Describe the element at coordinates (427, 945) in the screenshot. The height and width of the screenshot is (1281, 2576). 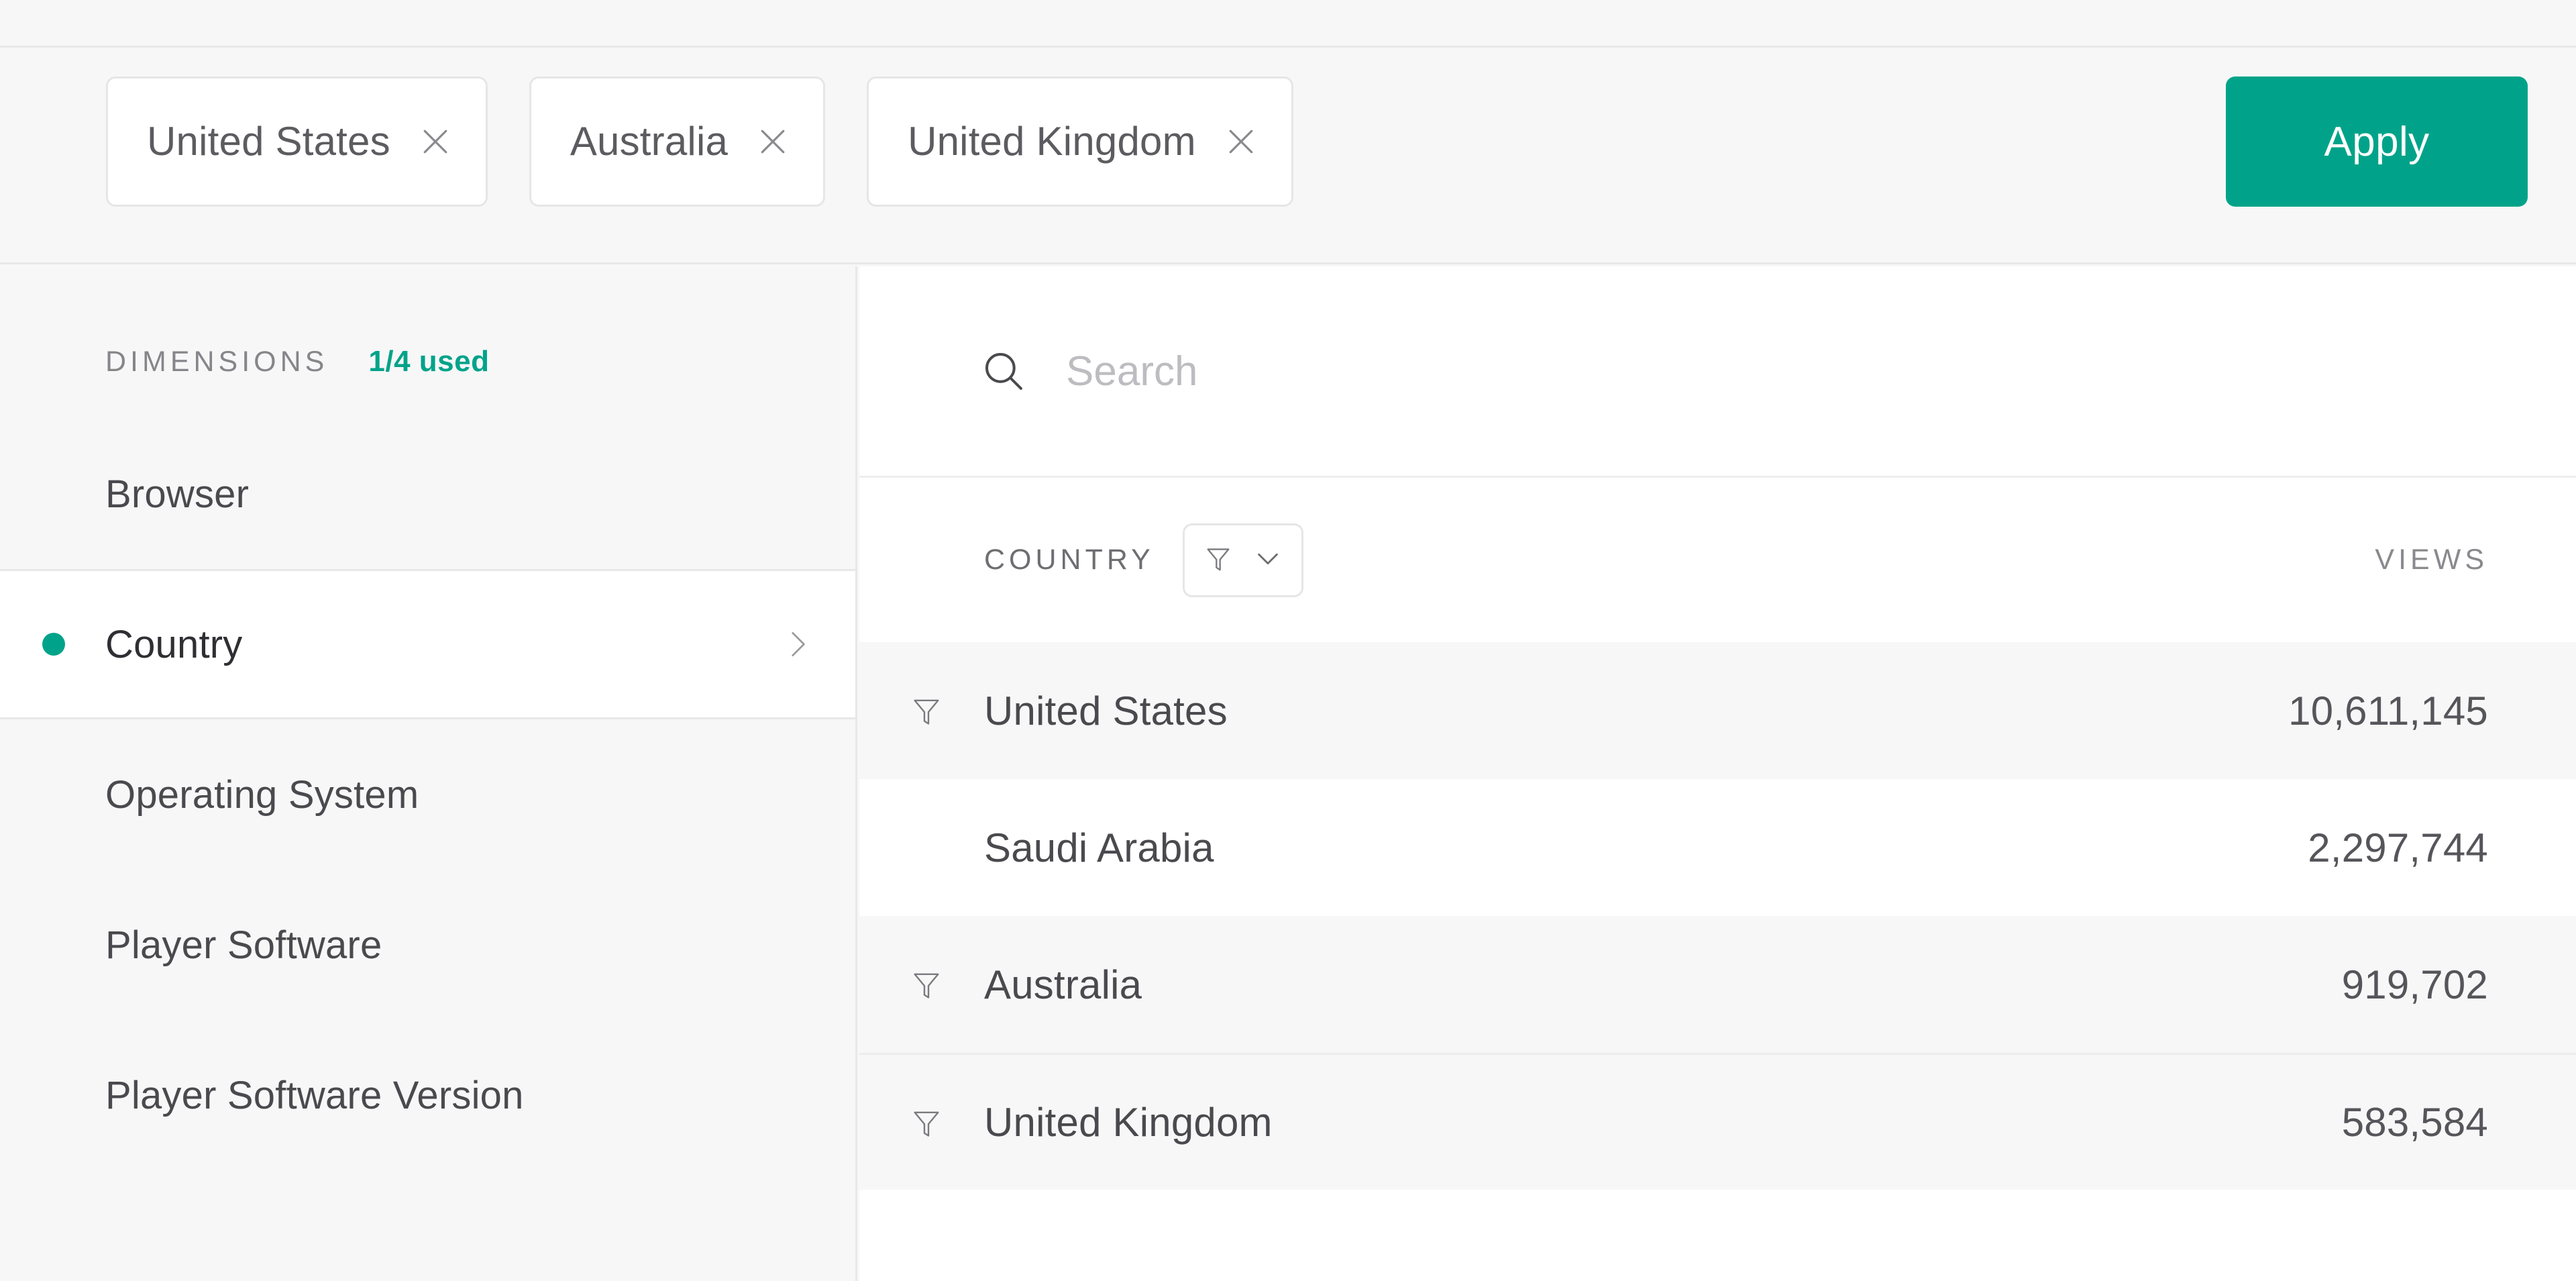
I see `sidebar-item-player-software: Player Software` at that location.